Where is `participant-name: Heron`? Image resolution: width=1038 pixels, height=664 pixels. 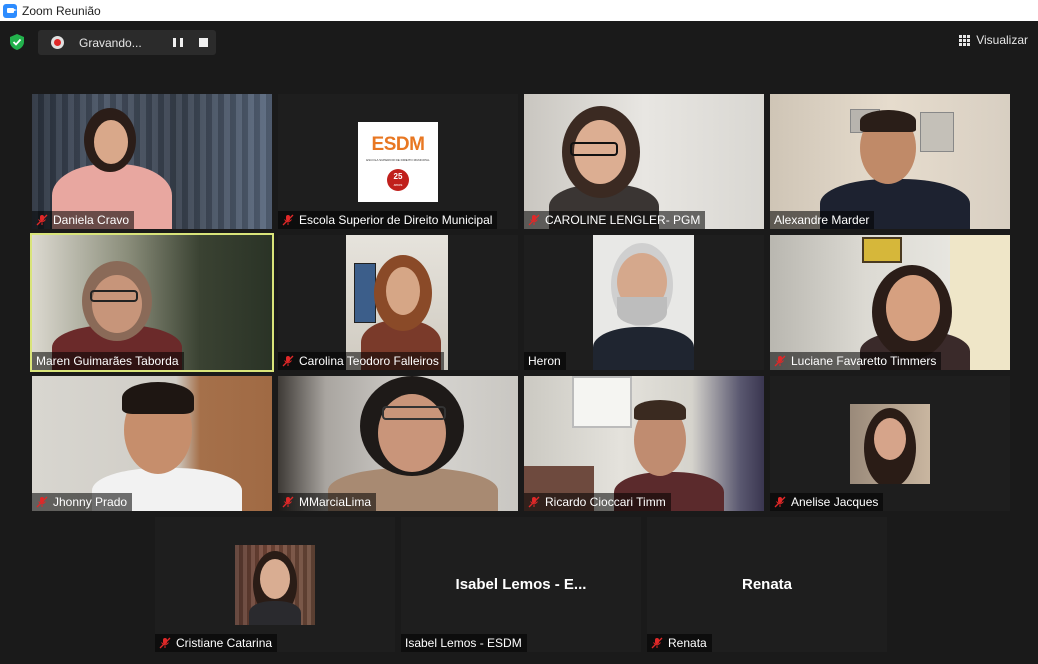 participant-name: Heron is located at coordinates (544, 361).